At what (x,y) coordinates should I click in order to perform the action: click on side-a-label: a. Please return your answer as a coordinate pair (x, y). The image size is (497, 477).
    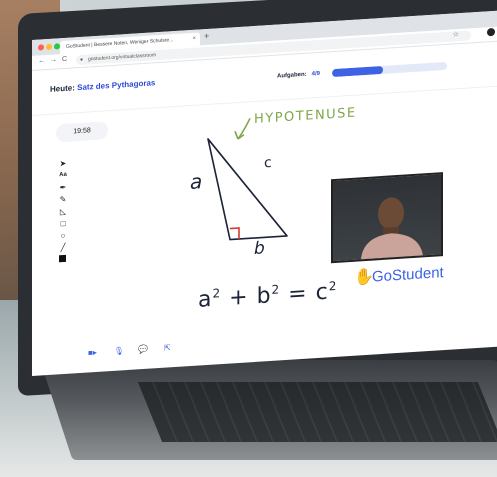
    Looking at the image, I should click on (196, 182).